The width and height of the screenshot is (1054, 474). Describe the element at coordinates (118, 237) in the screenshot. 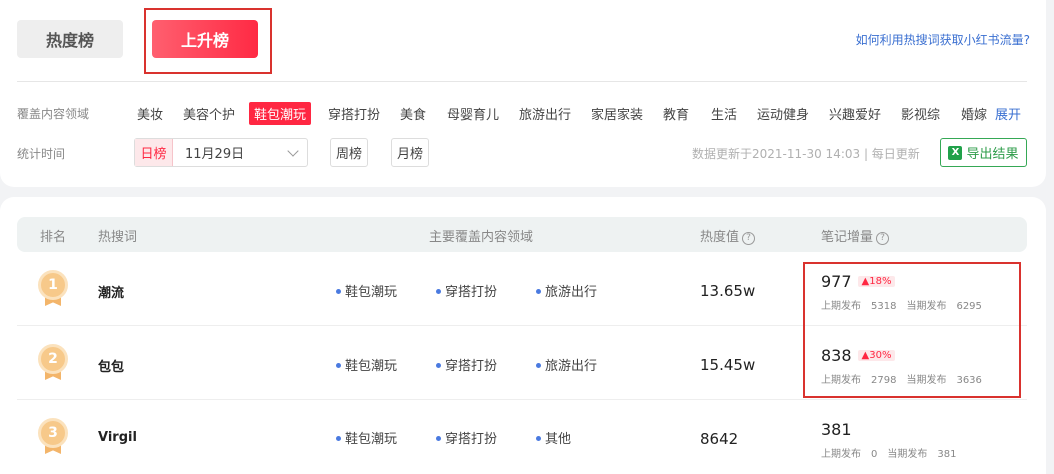

I see `header-keyword: 热搜词` at that location.